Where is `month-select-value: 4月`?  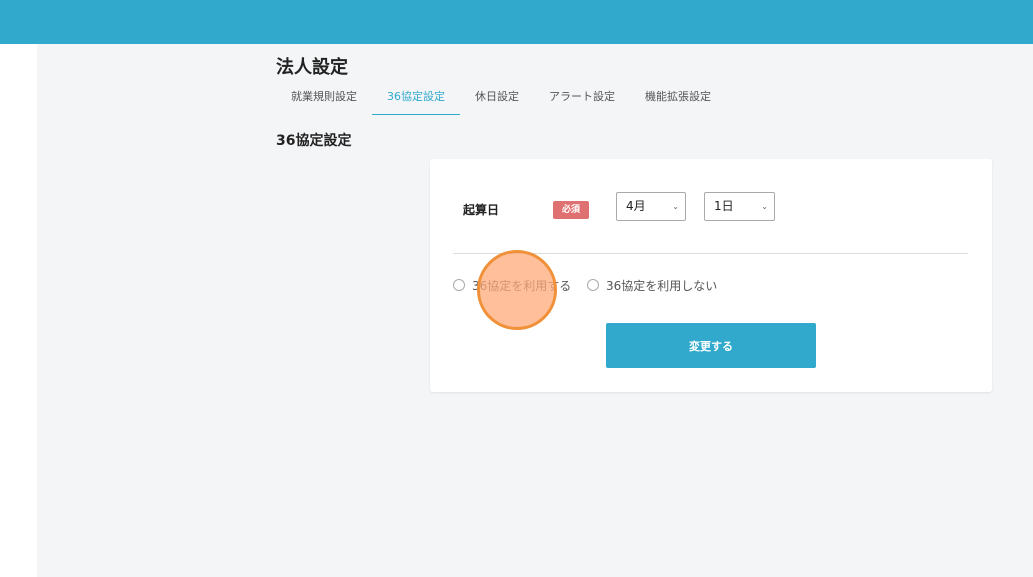
month-select-value: 4月 is located at coordinates (636, 206).